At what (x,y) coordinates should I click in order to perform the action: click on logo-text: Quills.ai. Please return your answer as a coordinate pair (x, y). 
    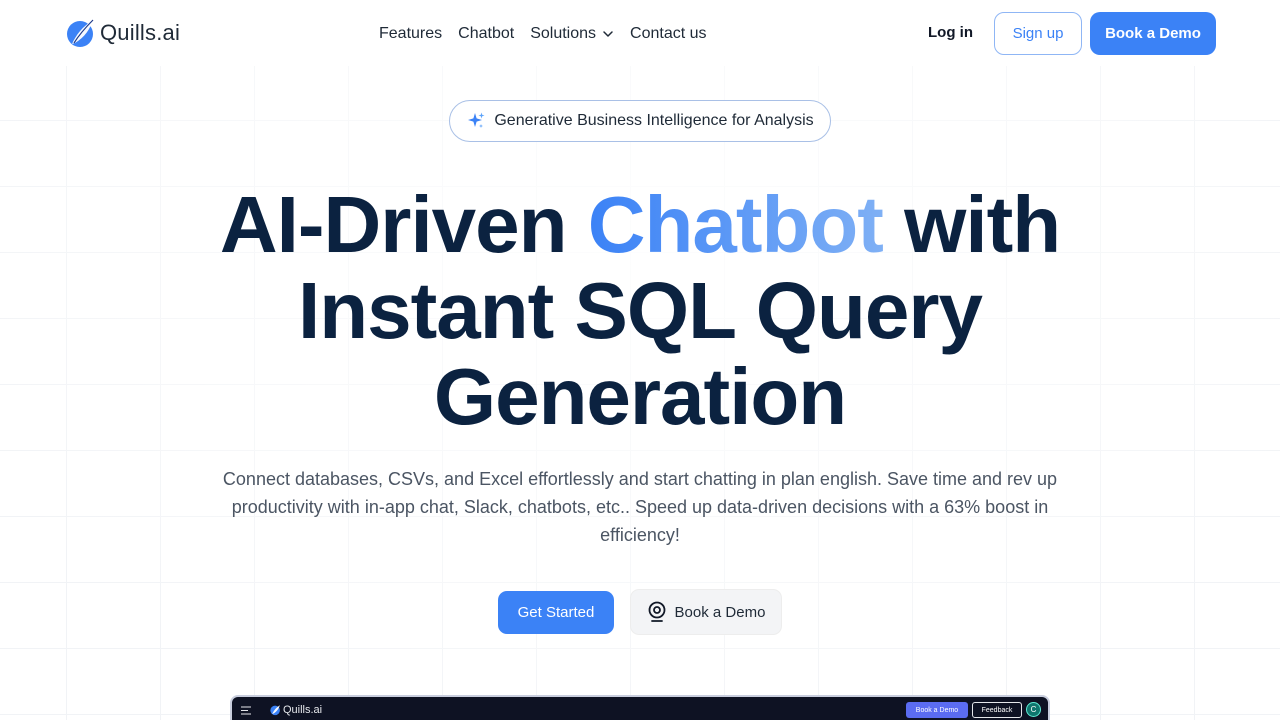
    Looking at the image, I should click on (140, 32).